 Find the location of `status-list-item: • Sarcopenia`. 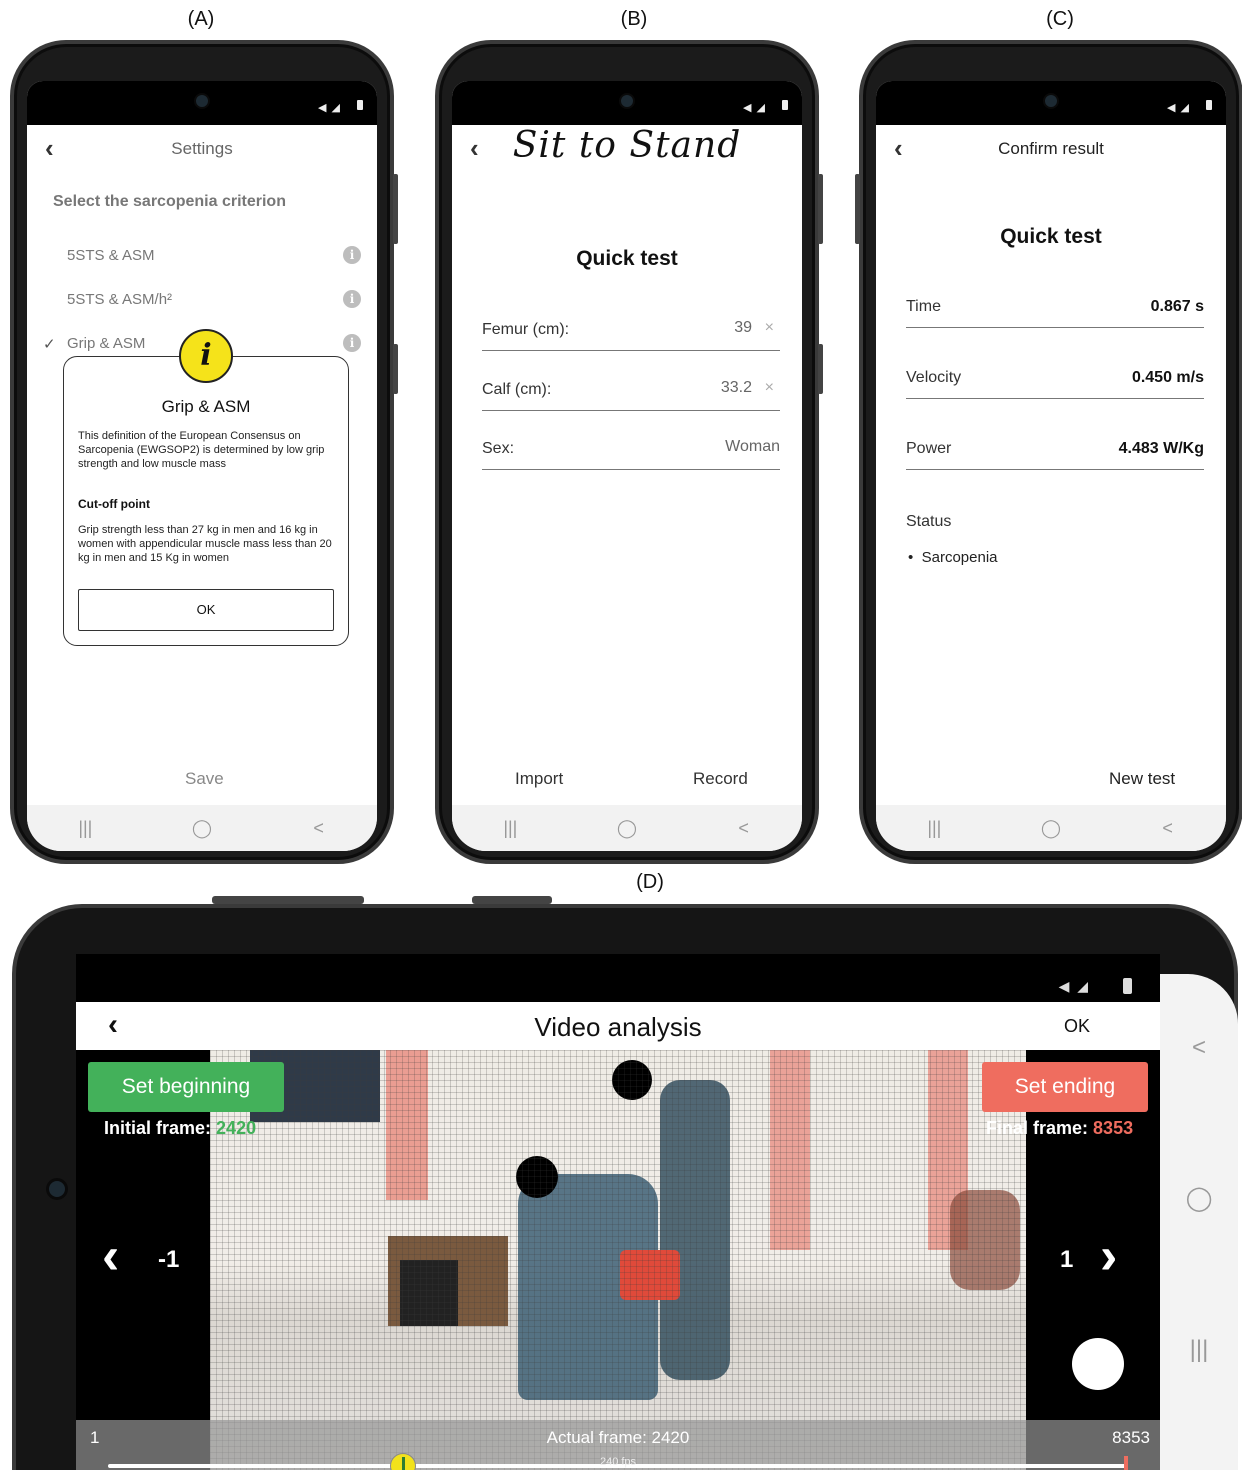

status-list-item: • Sarcopenia is located at coordinates (953, 557).